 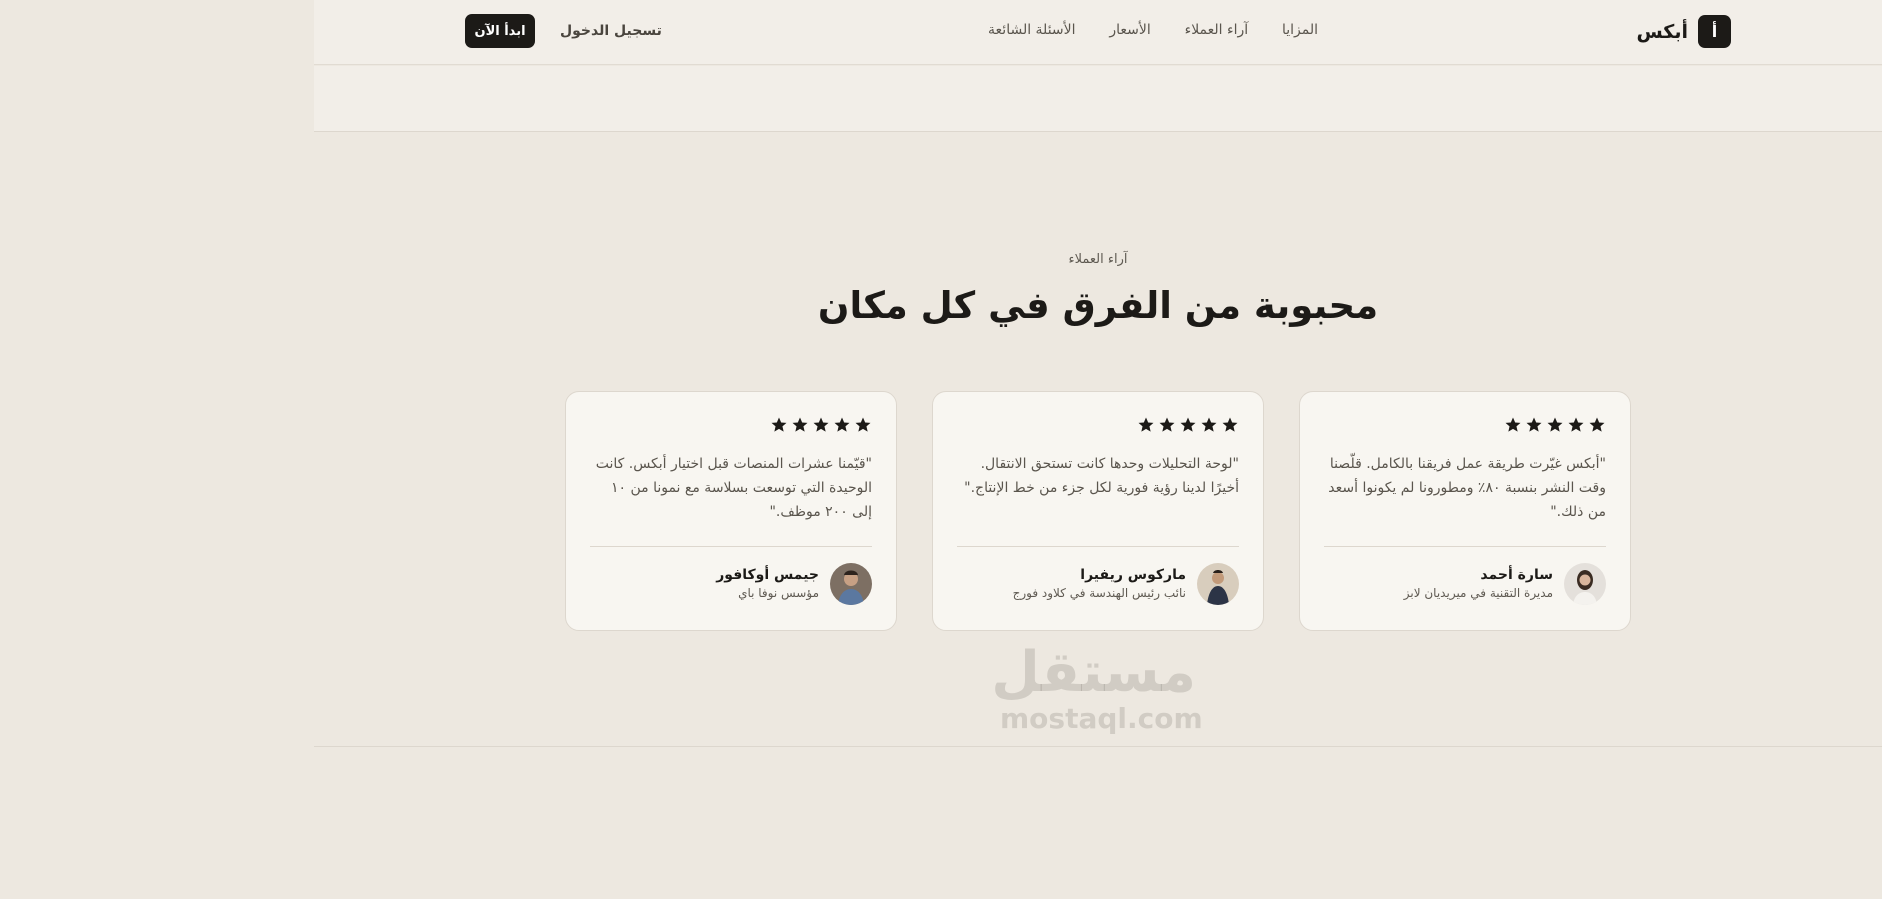 I want to click on testimonial-author: سارة أحمد مديرة التقنية في ميريديان لابز, so click(x=1505, y=584).